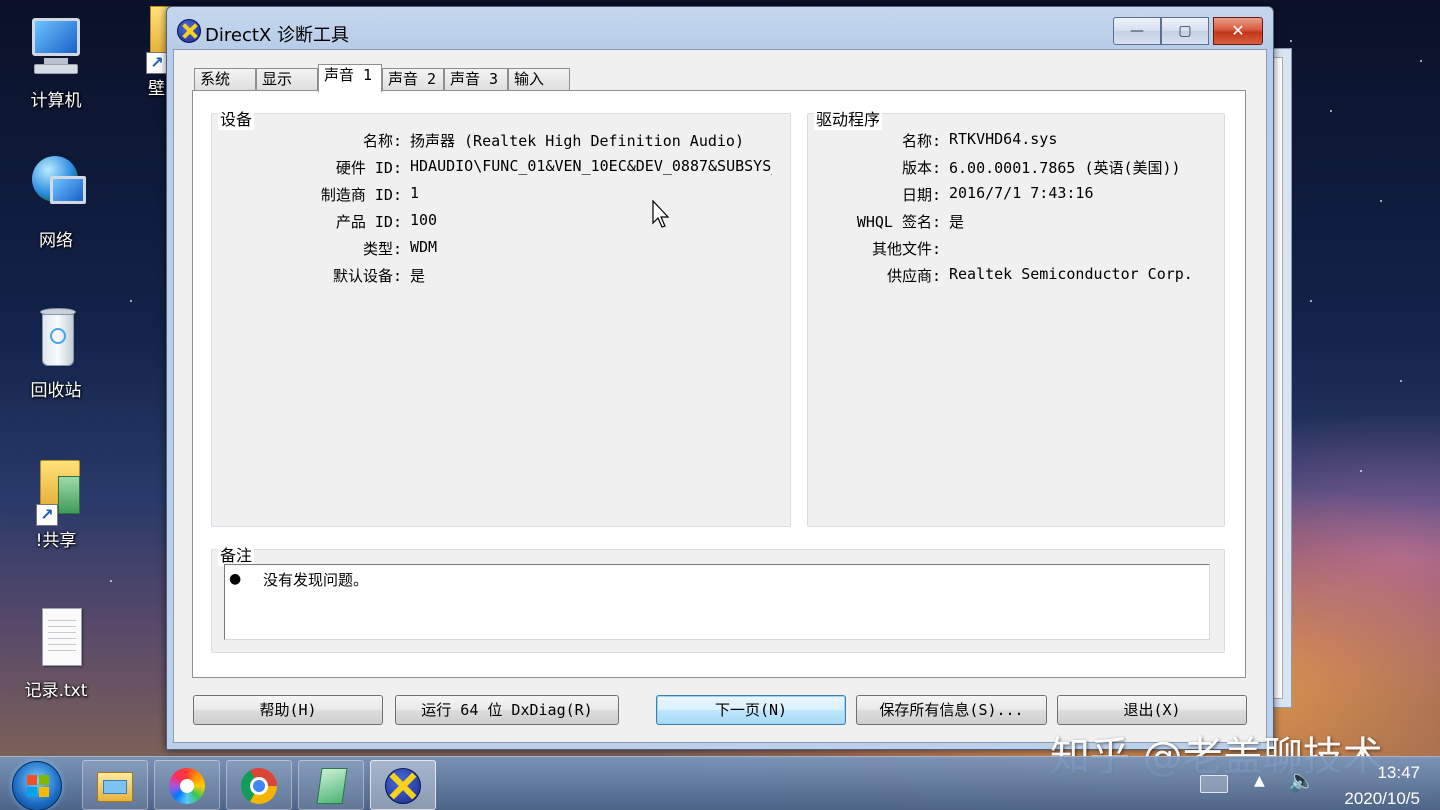  What do you see at coordinates (661, 214) in the screenshot?
I see `mouse-cursor-icon` at bounding box center [661, 214].